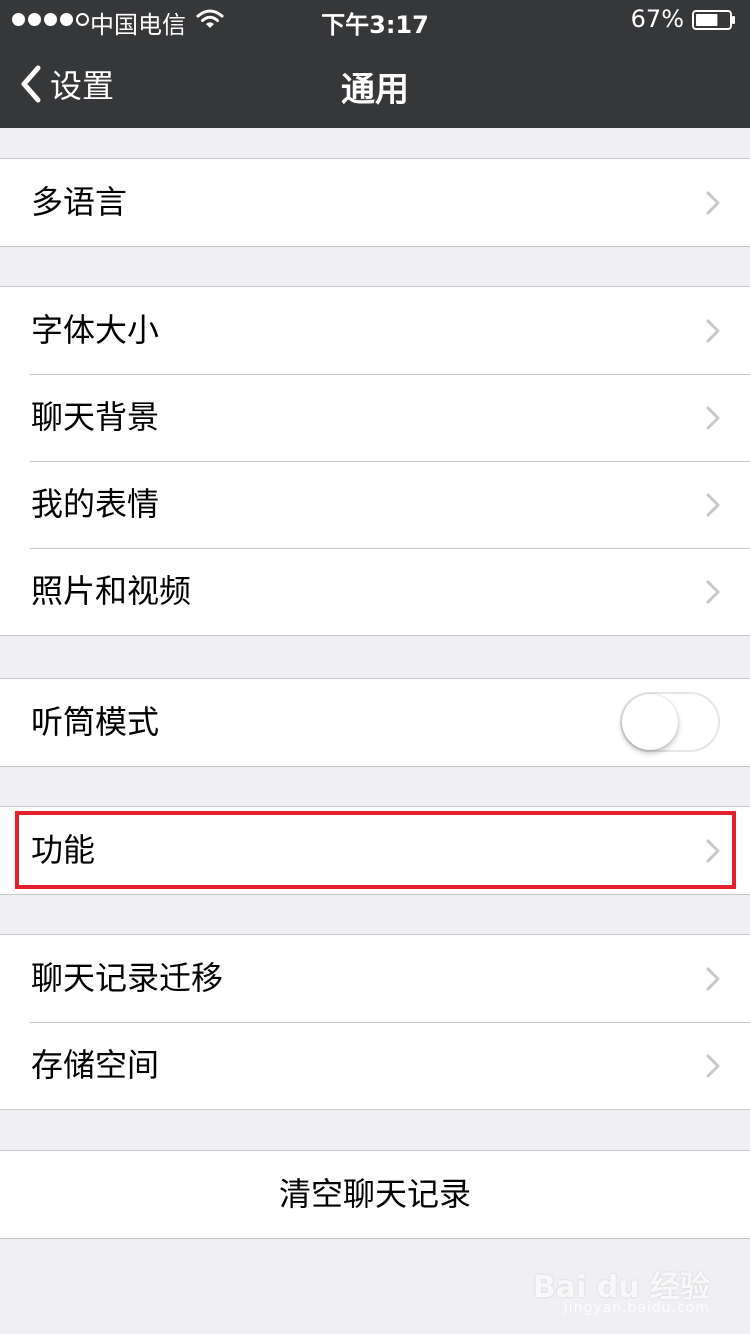  I want to click on row-font-size: 字体大小, so click(375, 330).